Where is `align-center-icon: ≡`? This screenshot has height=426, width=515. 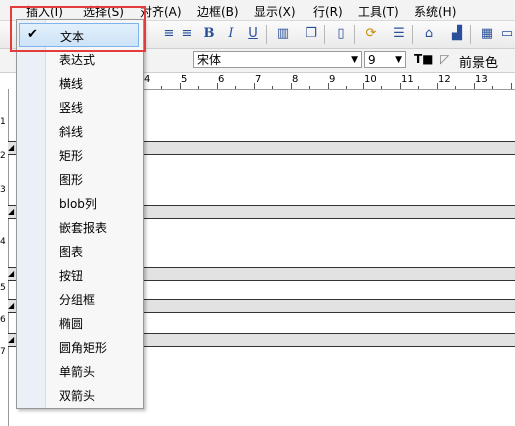 align-center-icon: ≡ is located at coordinates (169, 34).